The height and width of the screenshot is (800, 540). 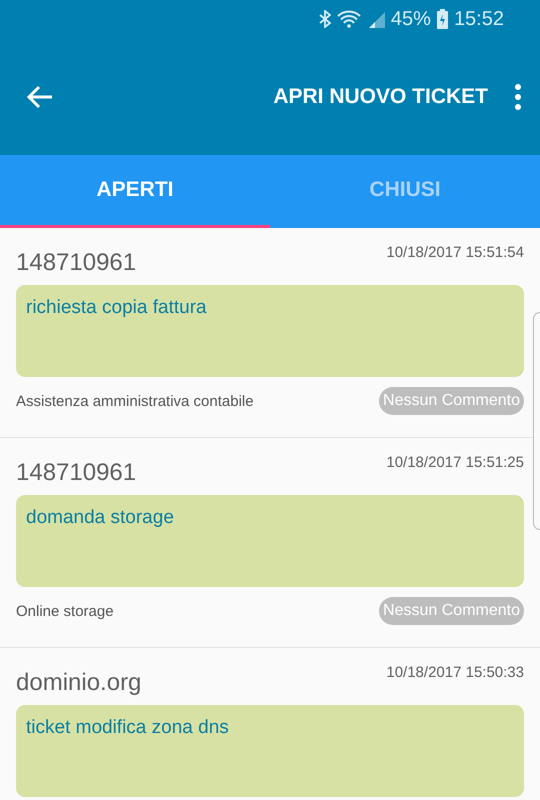 What do you see at coordinates (65, 611) in the screenshot?
I see `ticket-category: Online storage` at bounding box center [65, 611].